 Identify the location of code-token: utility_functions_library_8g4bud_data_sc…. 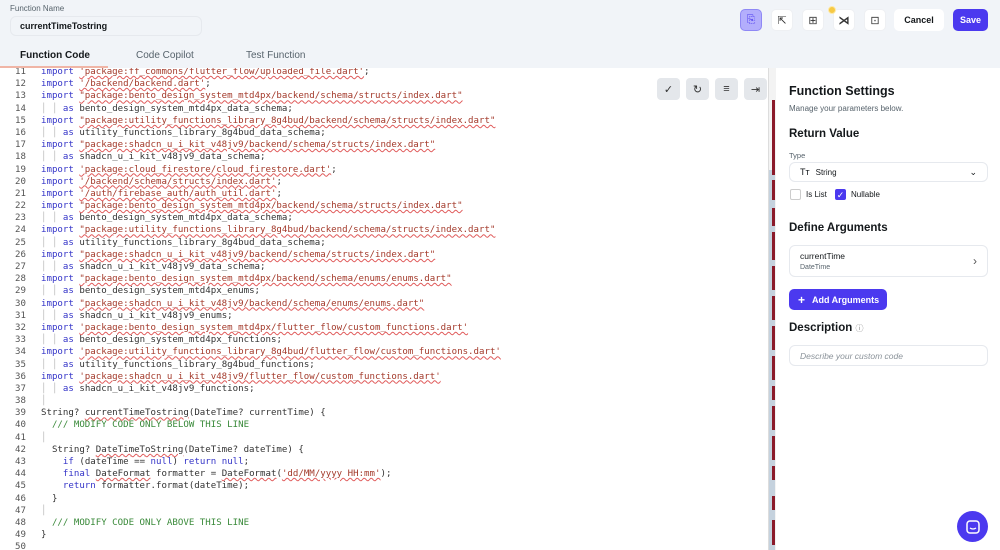
(202, 132).